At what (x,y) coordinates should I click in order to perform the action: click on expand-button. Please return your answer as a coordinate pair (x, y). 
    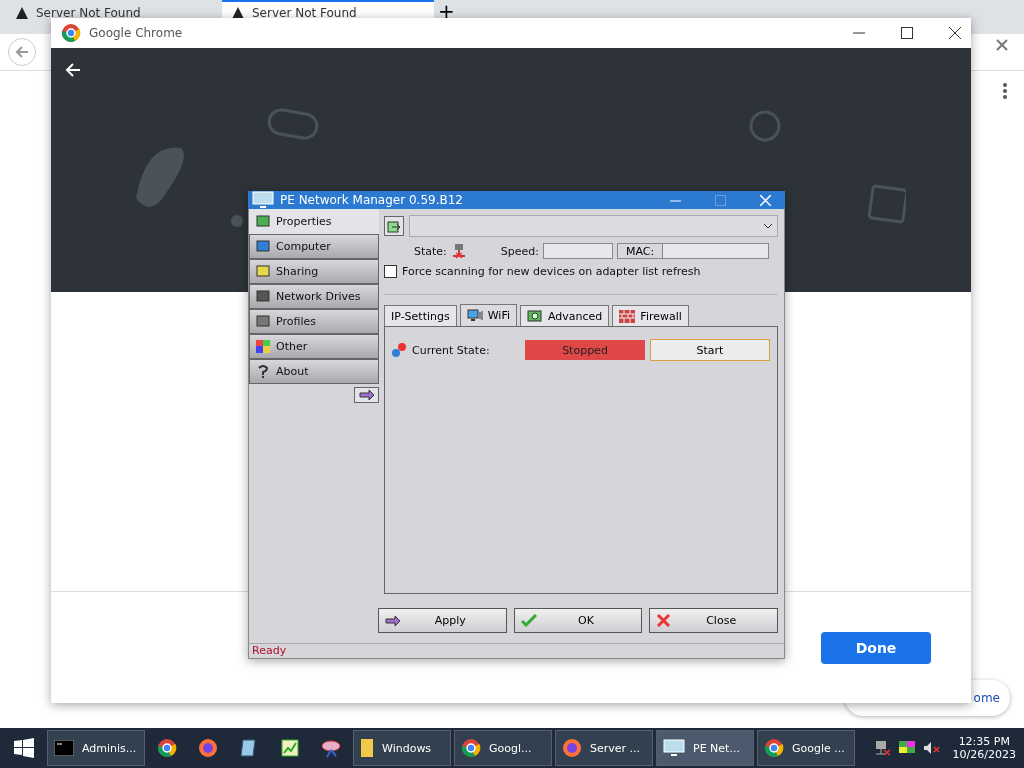
    Looking at the image, I should click on (366, 395).